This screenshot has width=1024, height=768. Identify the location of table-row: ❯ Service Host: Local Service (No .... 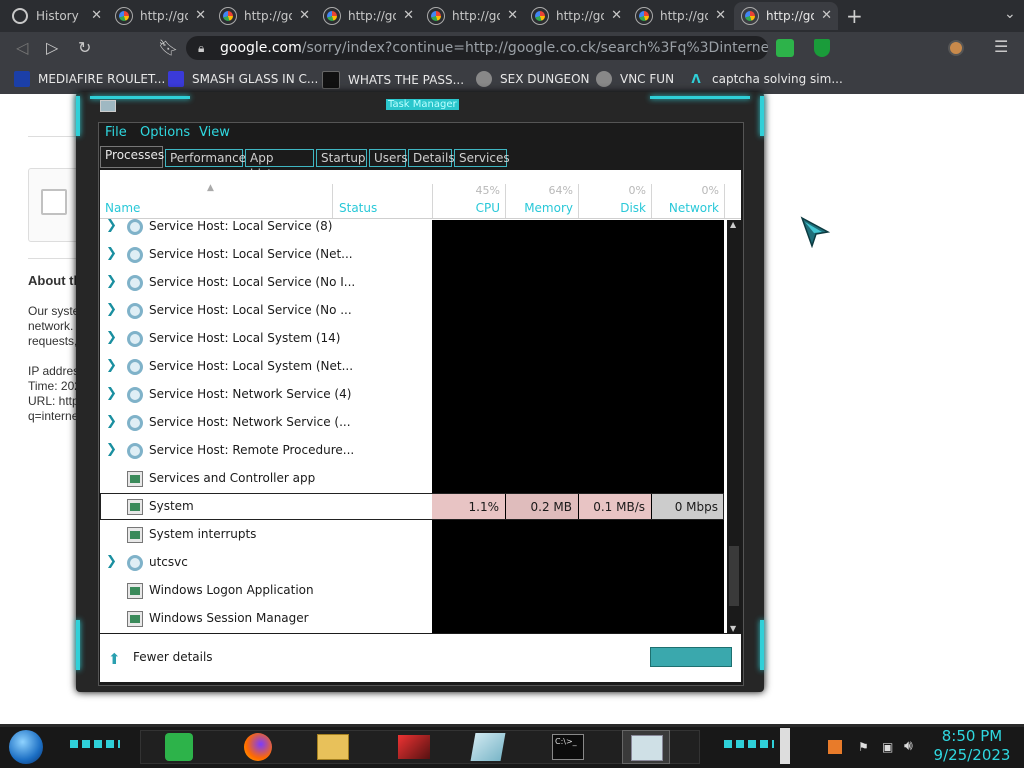
(266, 311).